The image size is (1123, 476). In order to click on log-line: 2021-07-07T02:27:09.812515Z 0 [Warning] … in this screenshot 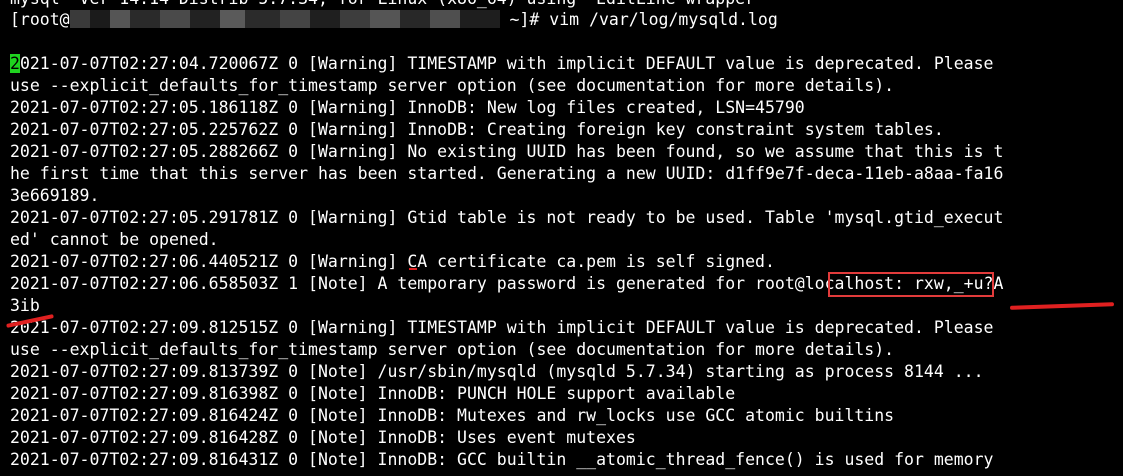, I will do `click(502, 327)`.